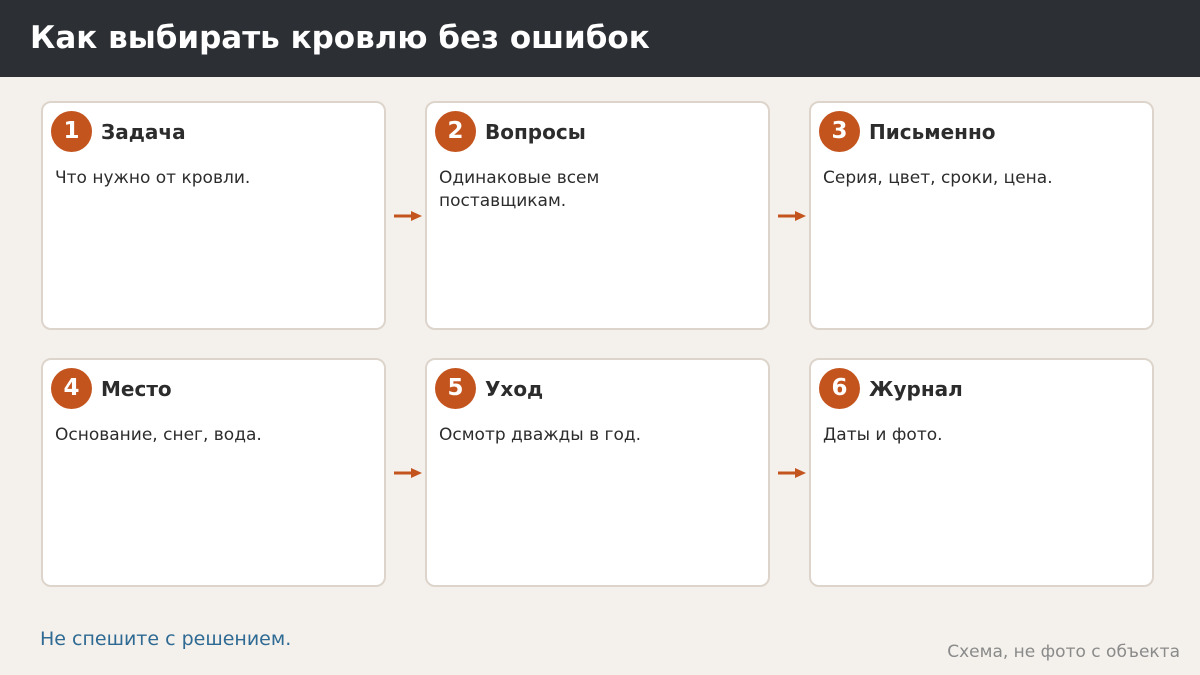 Image resolution: width=1200 pixels, height=675 pixels. Describe the element at coordinates (340, 38) in the screenshot. I see `page-title: Как выбирать кровлю без ошибок` at that location.